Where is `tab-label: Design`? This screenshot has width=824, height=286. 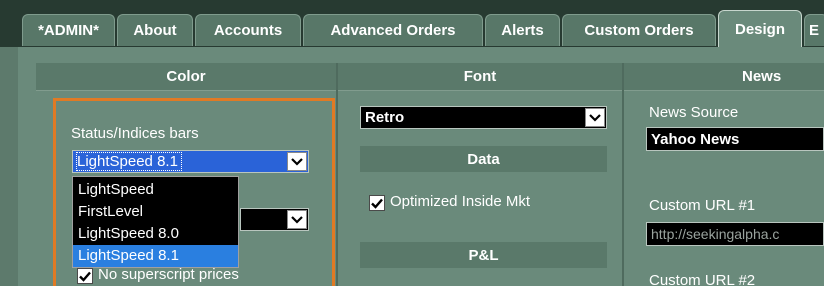 tab-label: Design is located at coordinates (759, 29).